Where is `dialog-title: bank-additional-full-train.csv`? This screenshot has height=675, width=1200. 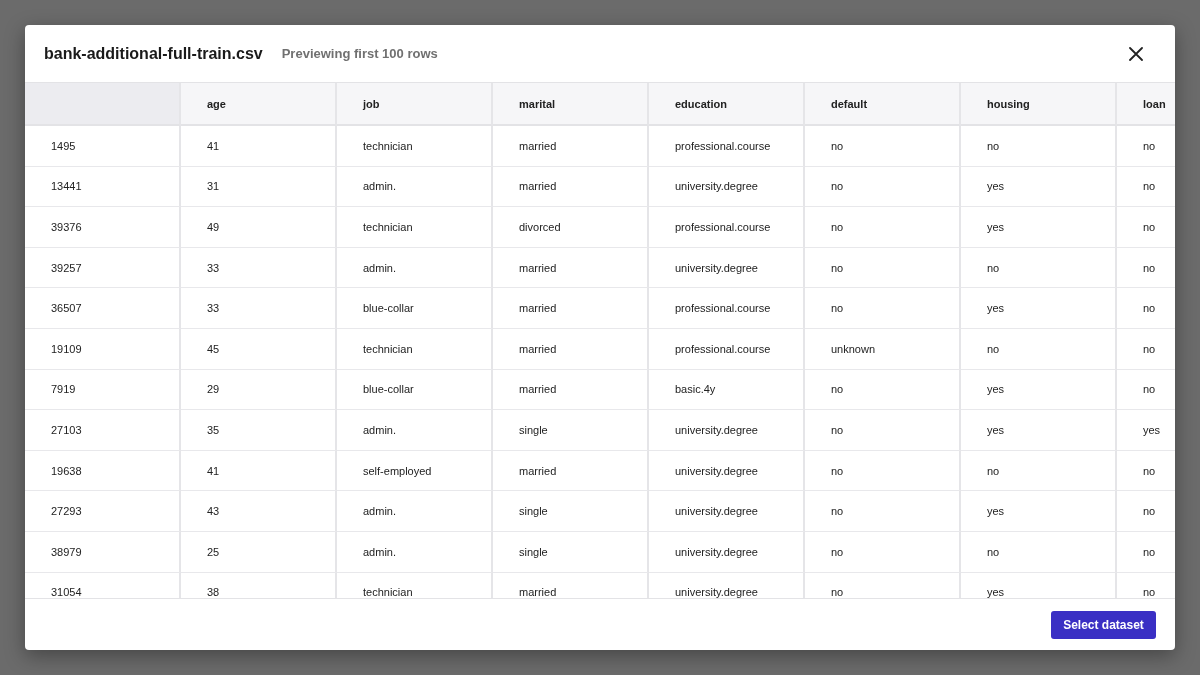 dialog-title: bank-additional-full-train.csv is located at coordinates (153, 53).